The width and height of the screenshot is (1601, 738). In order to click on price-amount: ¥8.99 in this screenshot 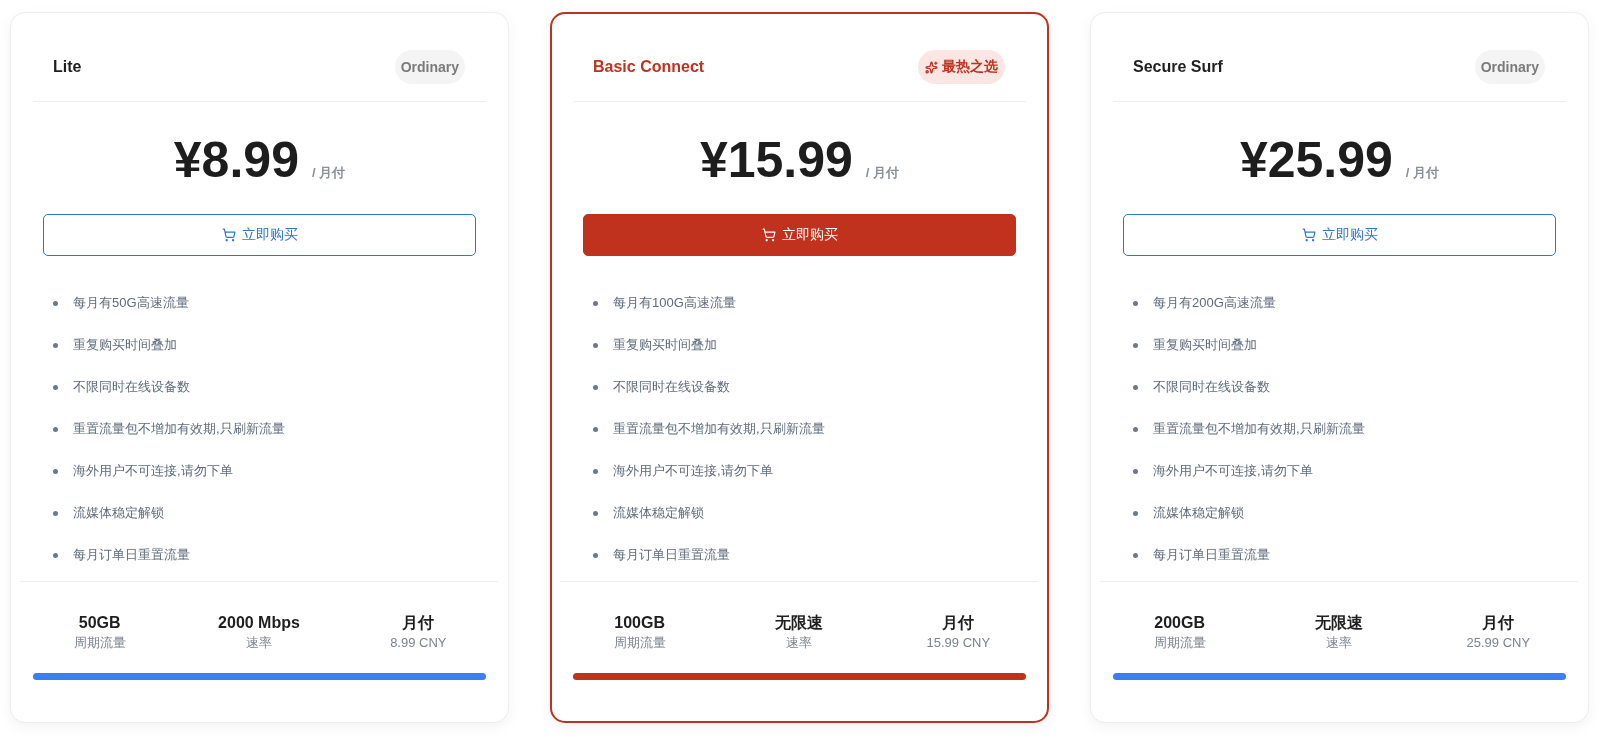, I will do `click(236, 160)`.